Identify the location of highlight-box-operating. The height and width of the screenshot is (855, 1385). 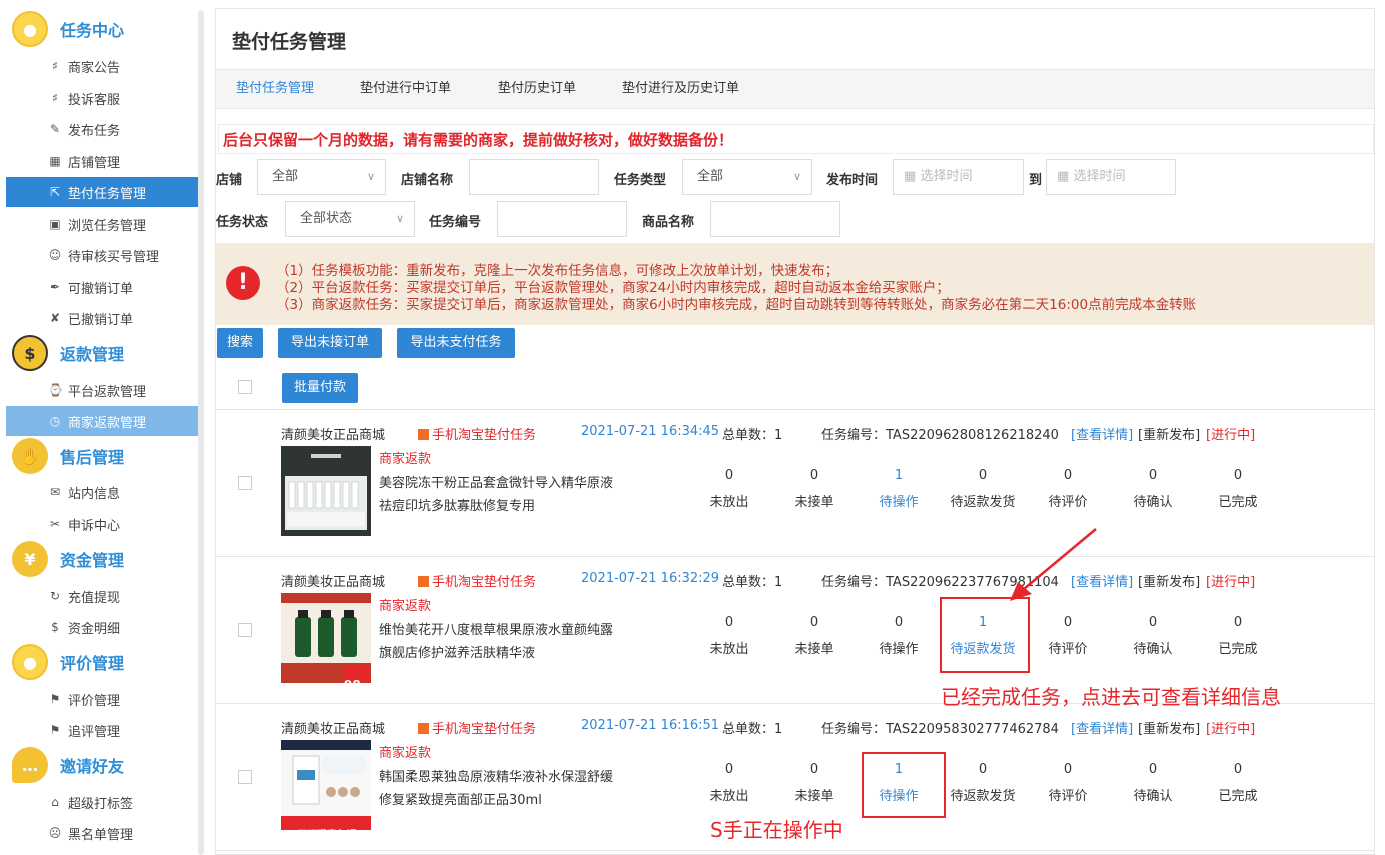
(904, 785).